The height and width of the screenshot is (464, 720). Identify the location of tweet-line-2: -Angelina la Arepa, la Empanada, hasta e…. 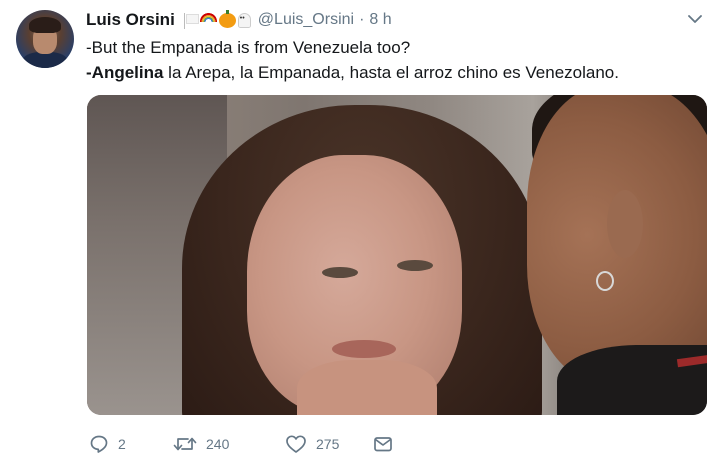
(393, 72).